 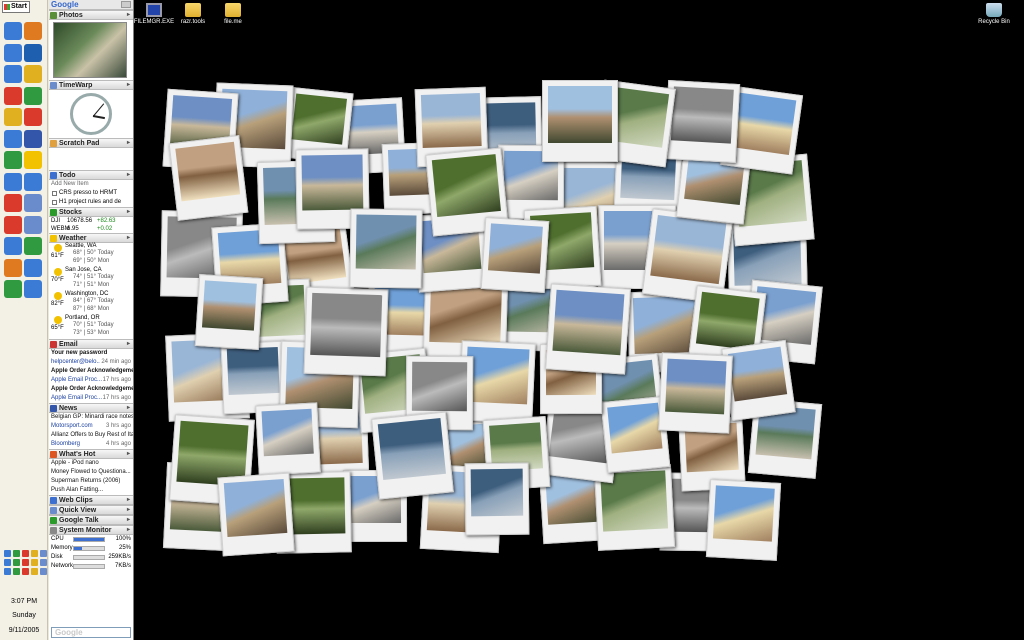 I want to click on start-button: Start, so click(x=16, y=7).